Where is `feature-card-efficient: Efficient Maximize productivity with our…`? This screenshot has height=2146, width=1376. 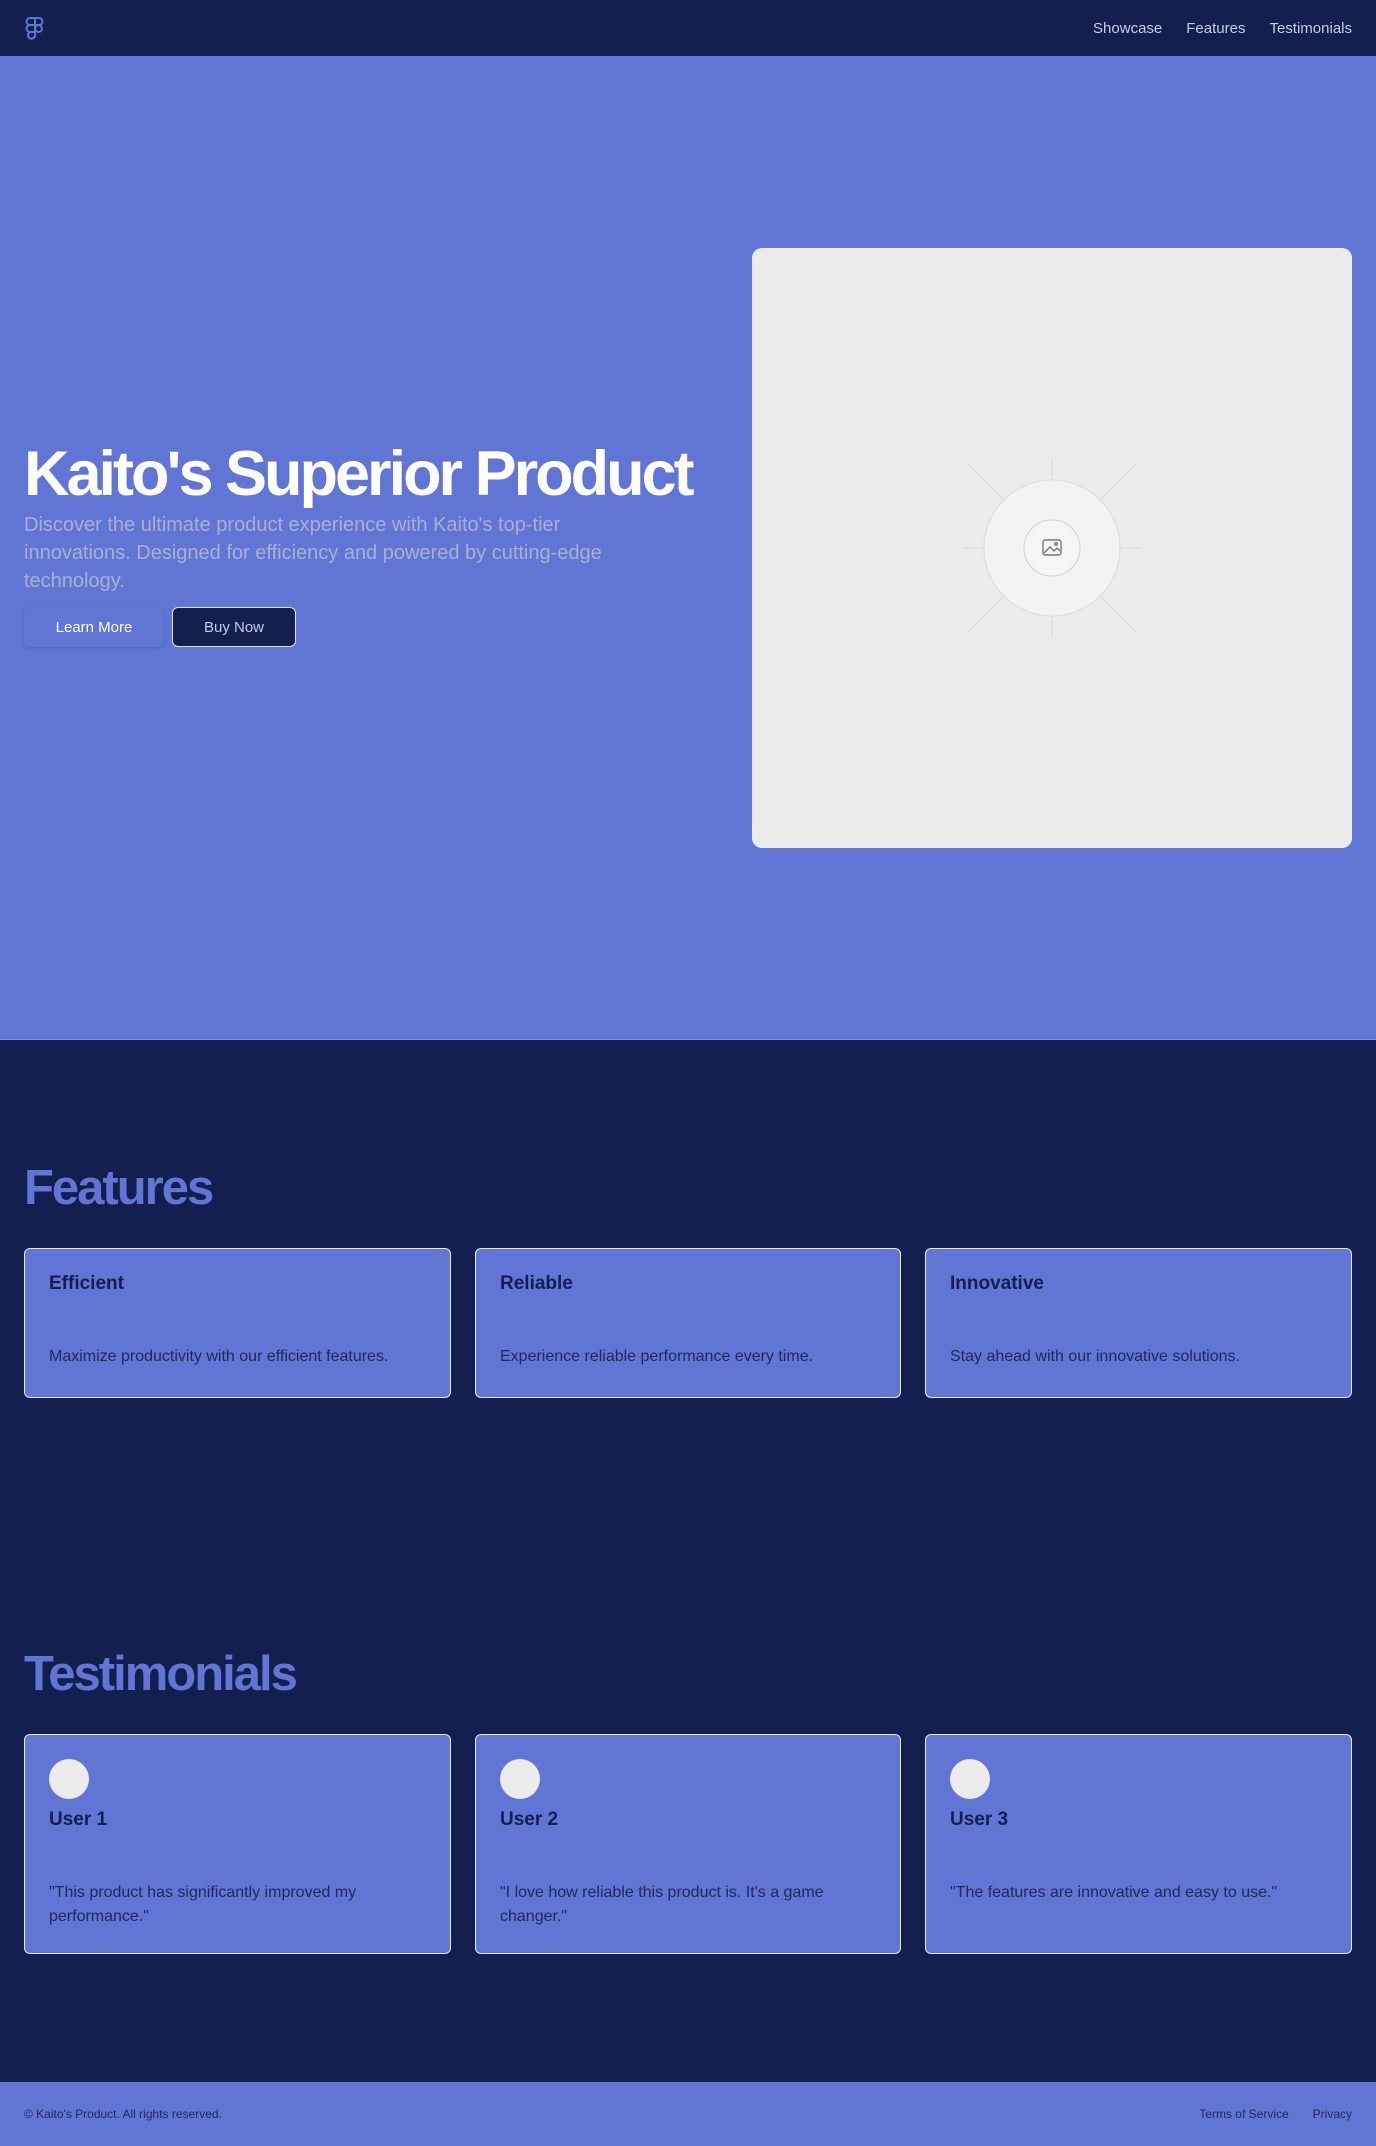
feature-card-efficient: Efficient Maximize productivity with our… is located at coordinates (237, 1323).